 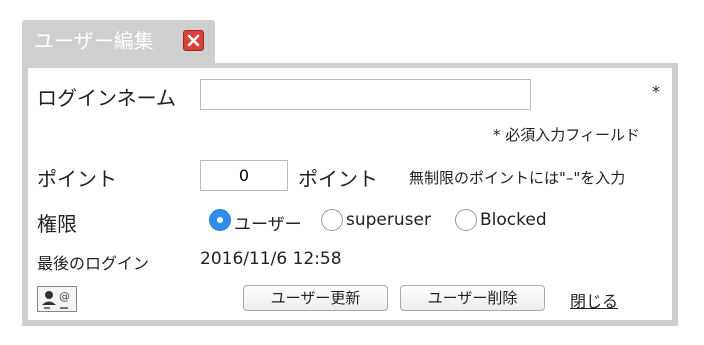 I want to click on last-login-value: 2016/11/6 12:58, so click(x=271, y=259).